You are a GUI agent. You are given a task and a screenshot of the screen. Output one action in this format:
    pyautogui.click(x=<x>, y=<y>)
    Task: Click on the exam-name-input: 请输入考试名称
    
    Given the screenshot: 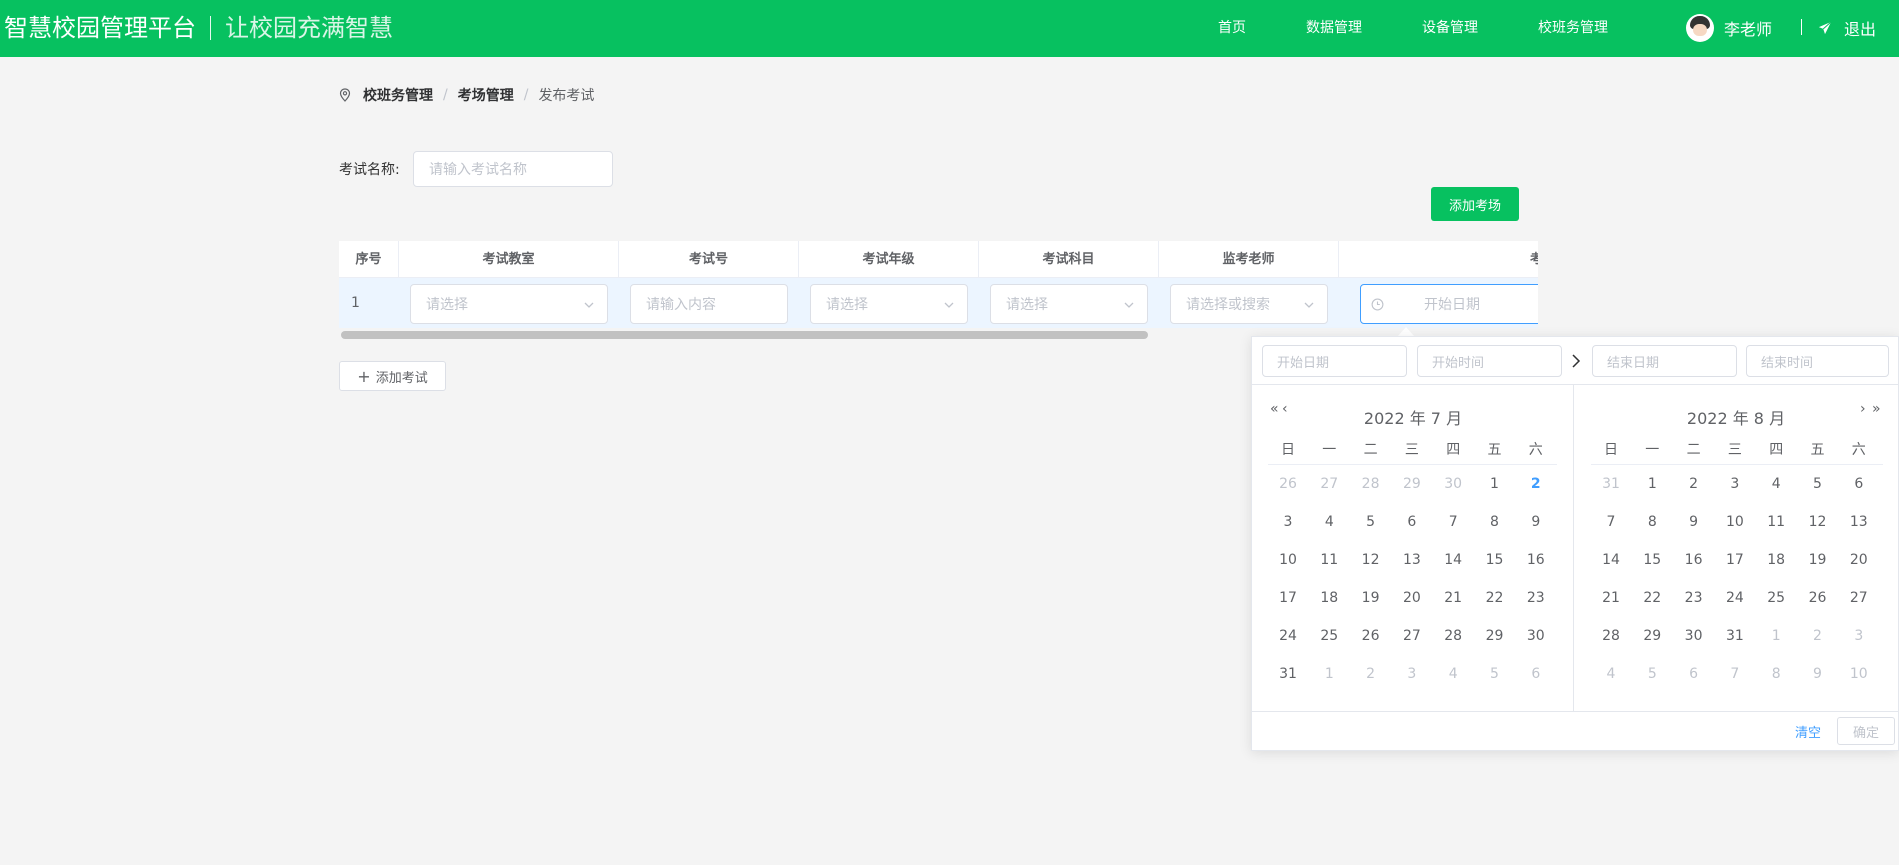 What is the action you would take?
    pyautogui.click(x=513, y=169)
    